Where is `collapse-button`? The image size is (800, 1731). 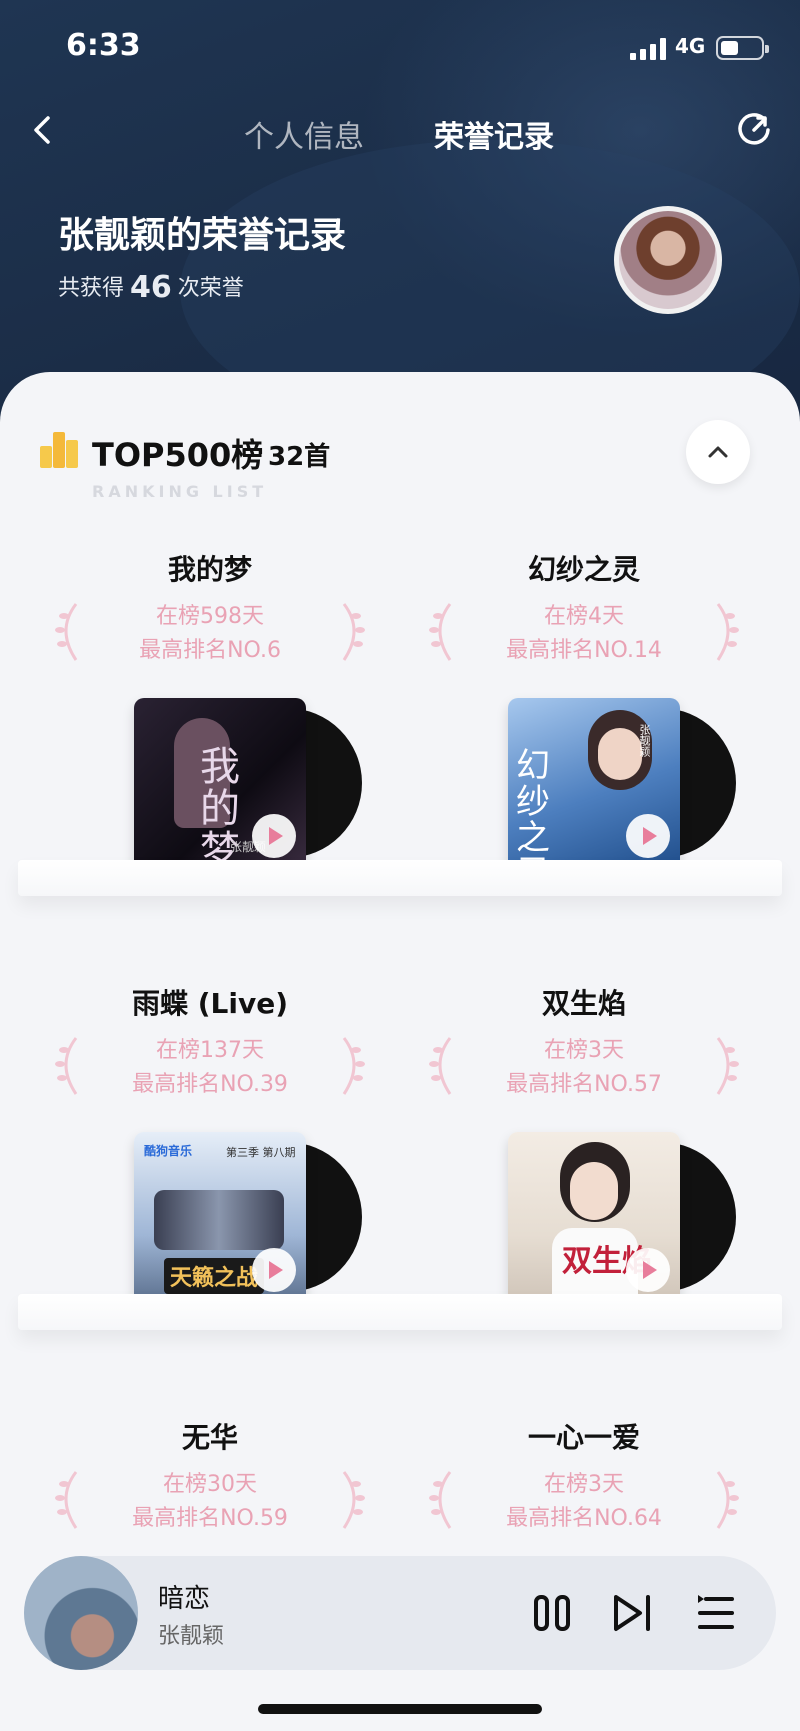
collapse-button is located at coordinates (718, 452).